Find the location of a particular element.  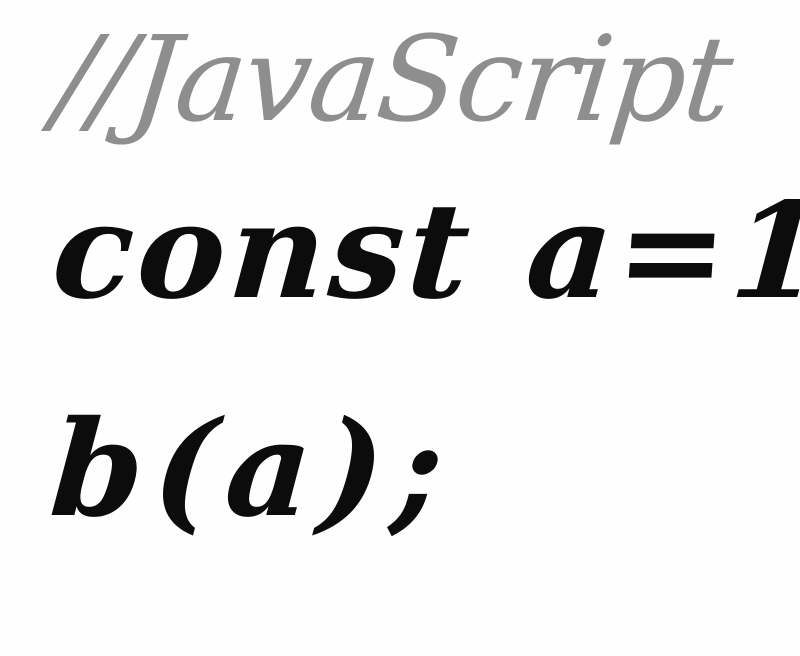

assignment-expression: a=1; is located at coordinates (660, 251).